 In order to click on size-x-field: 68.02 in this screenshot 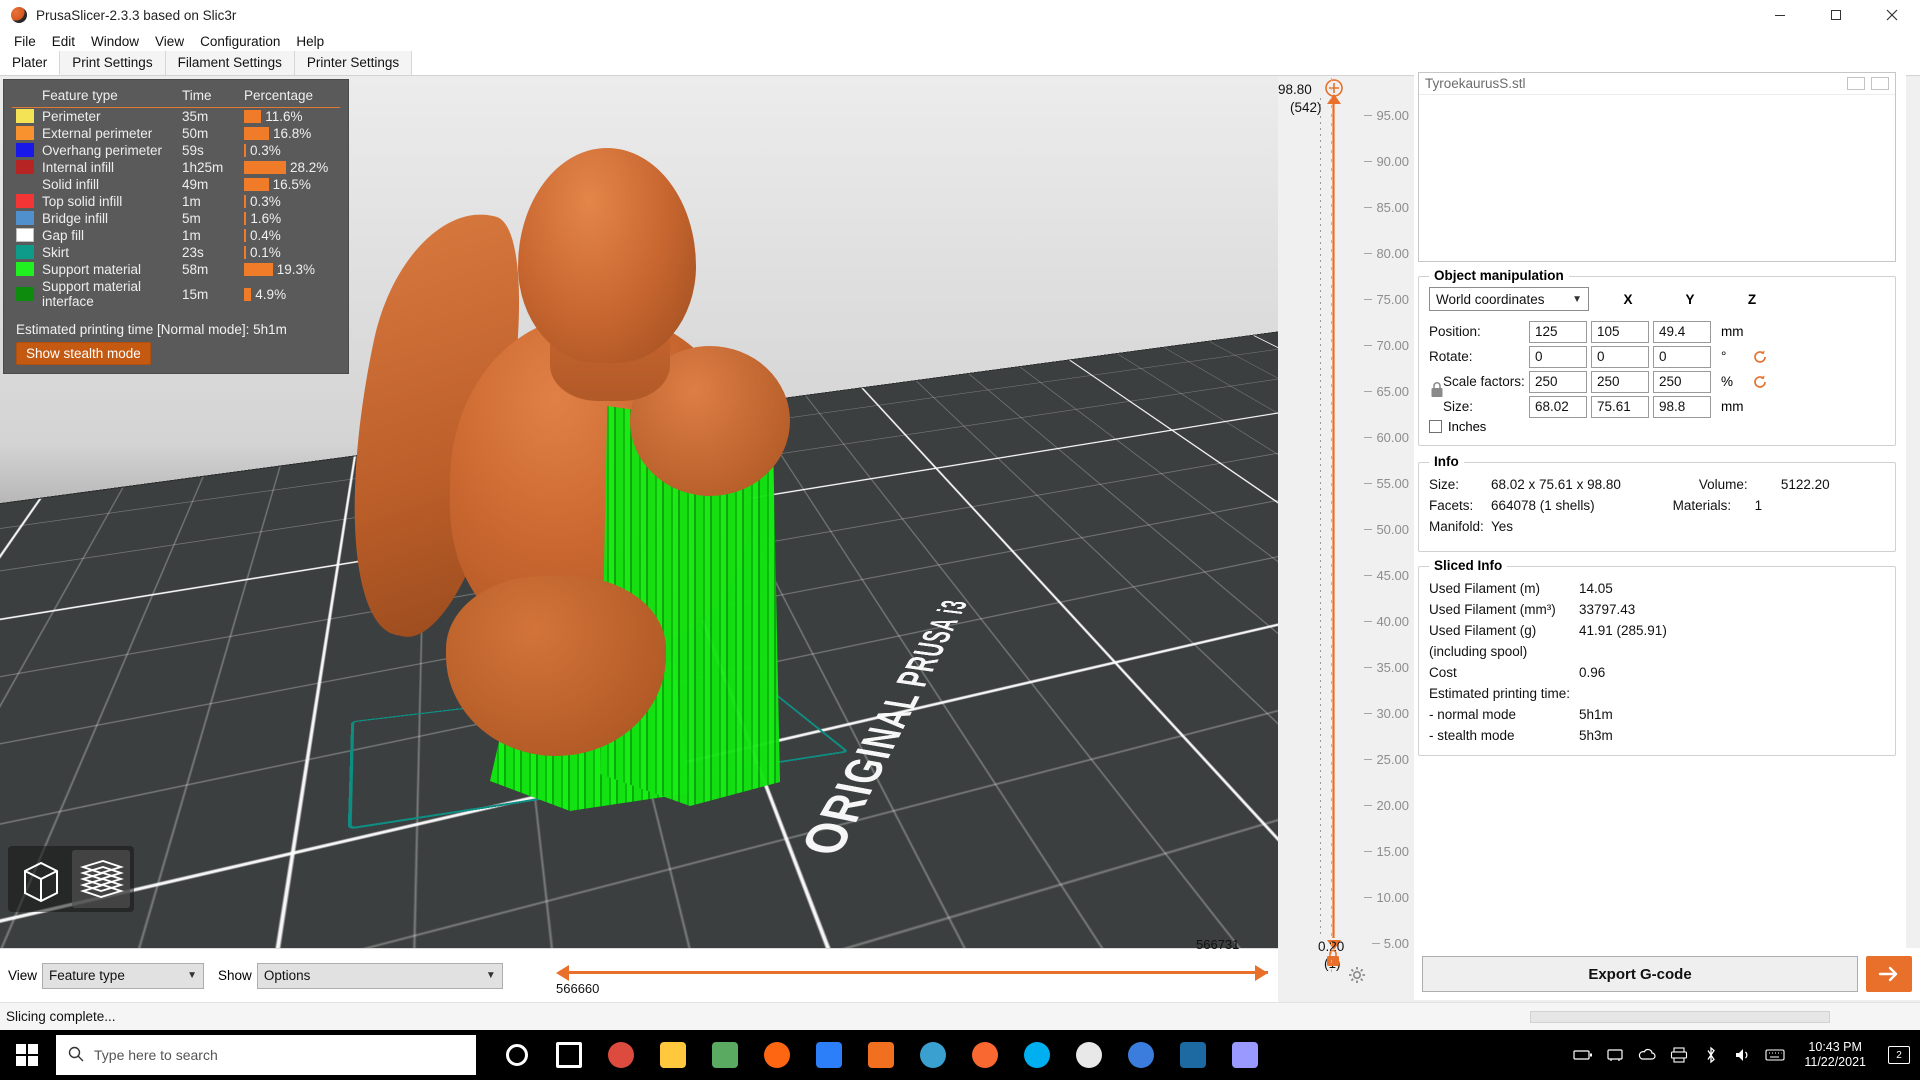, I will do `click(1558, 406)`.